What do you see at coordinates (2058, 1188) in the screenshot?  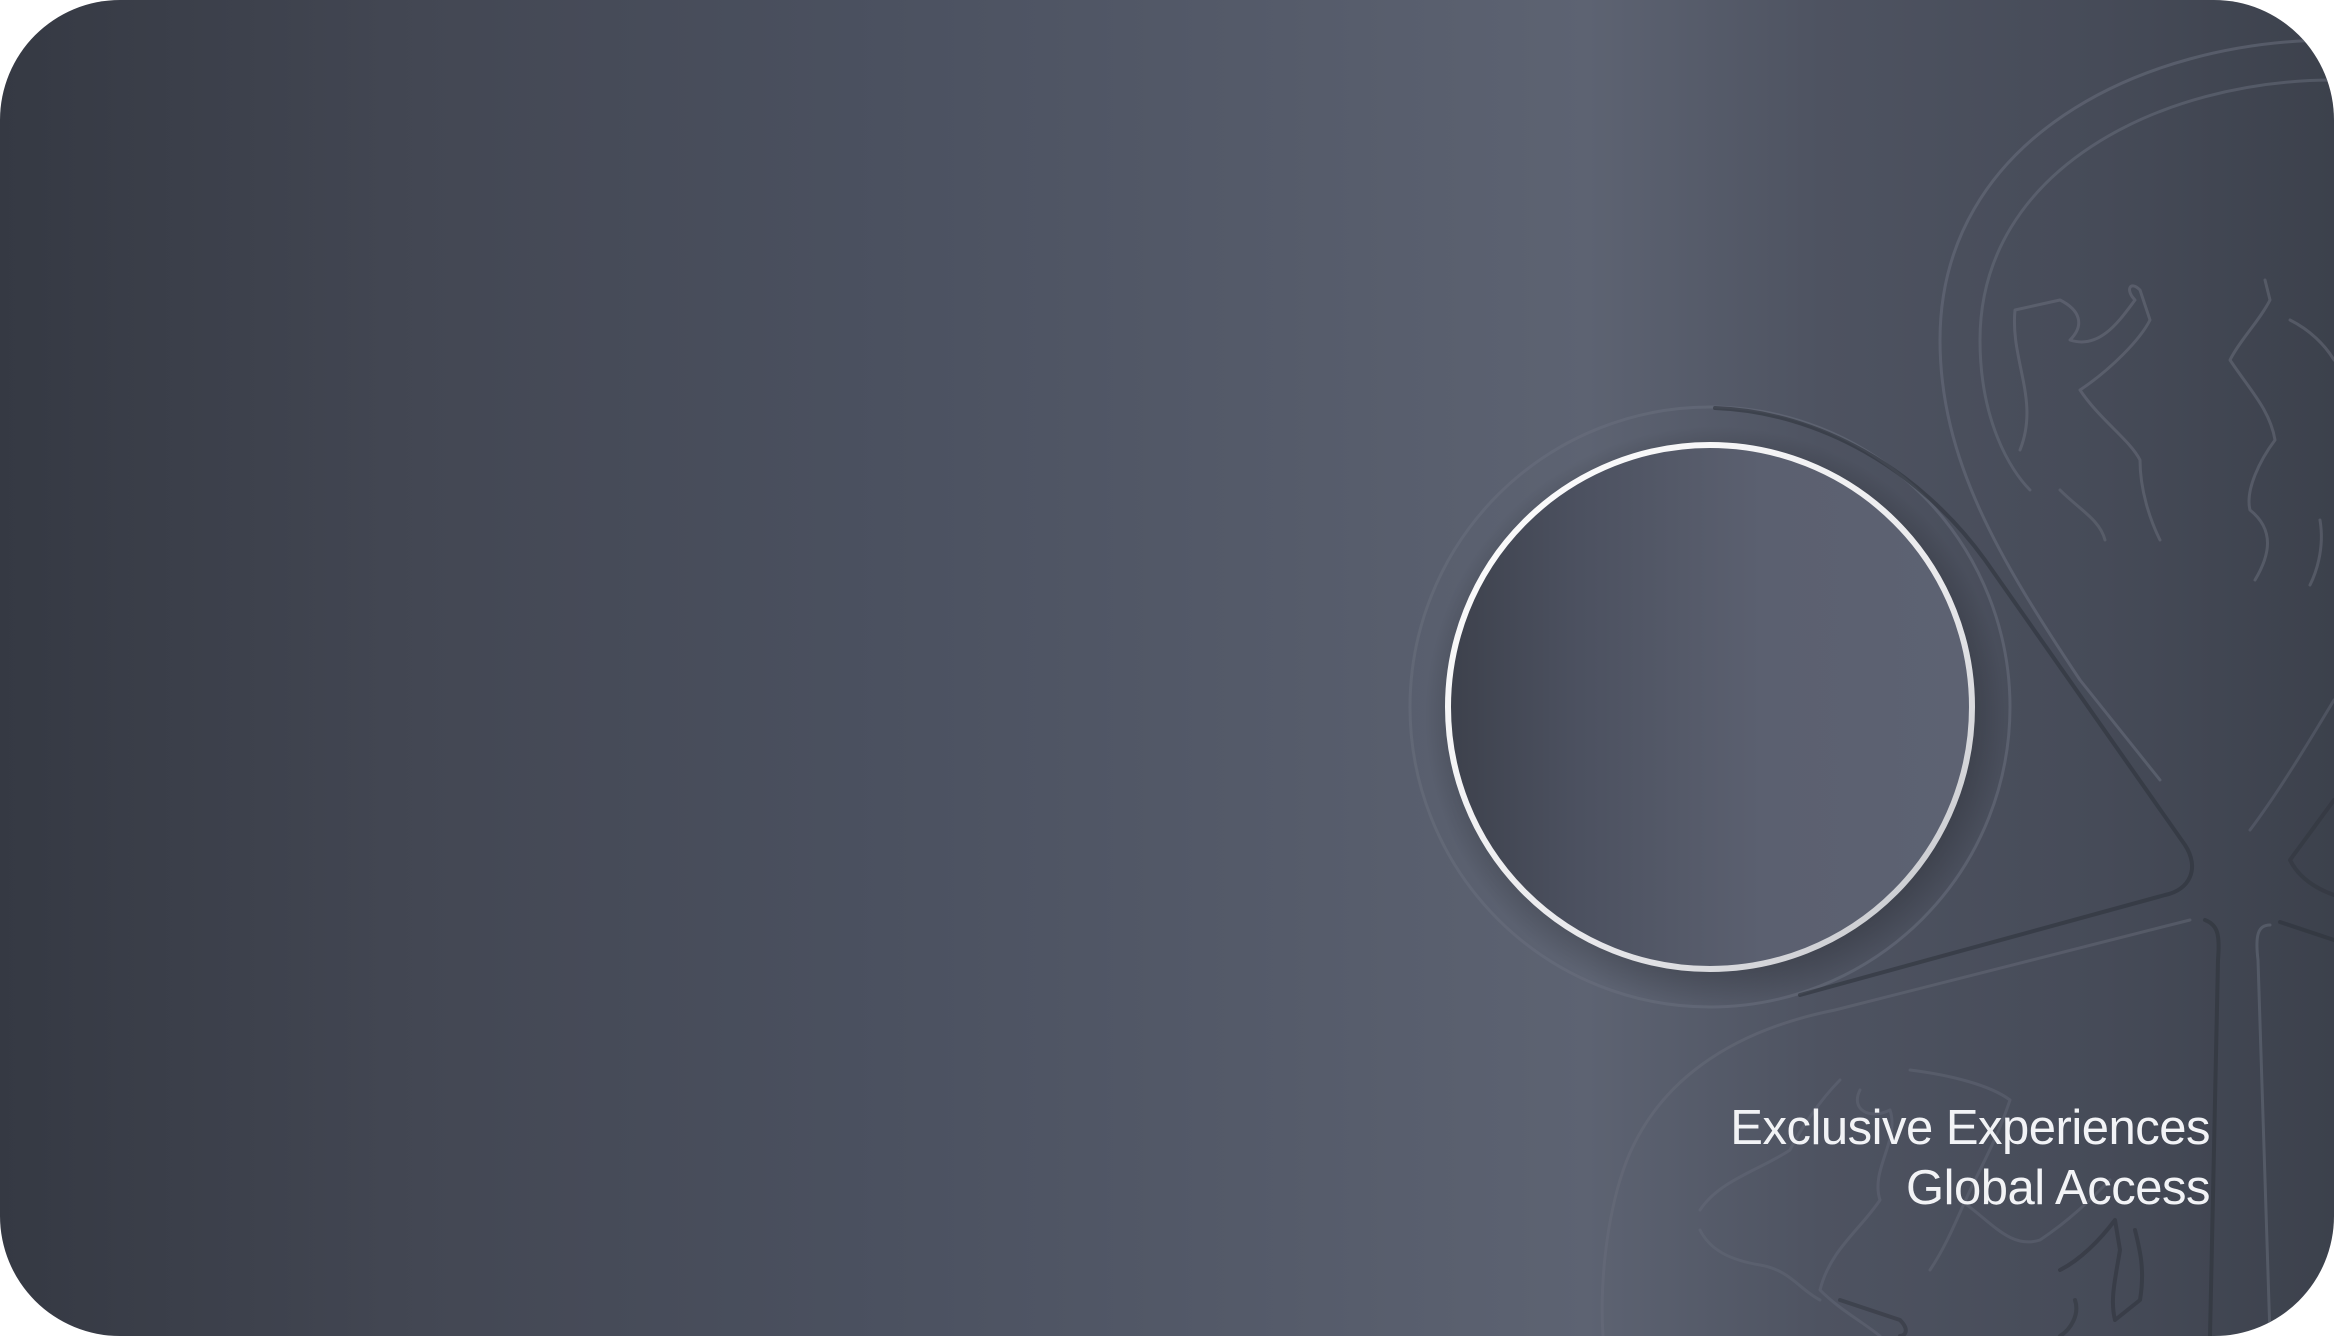 I see `tagline-line-2: Global Access` at bounding box center [2058, 1188].